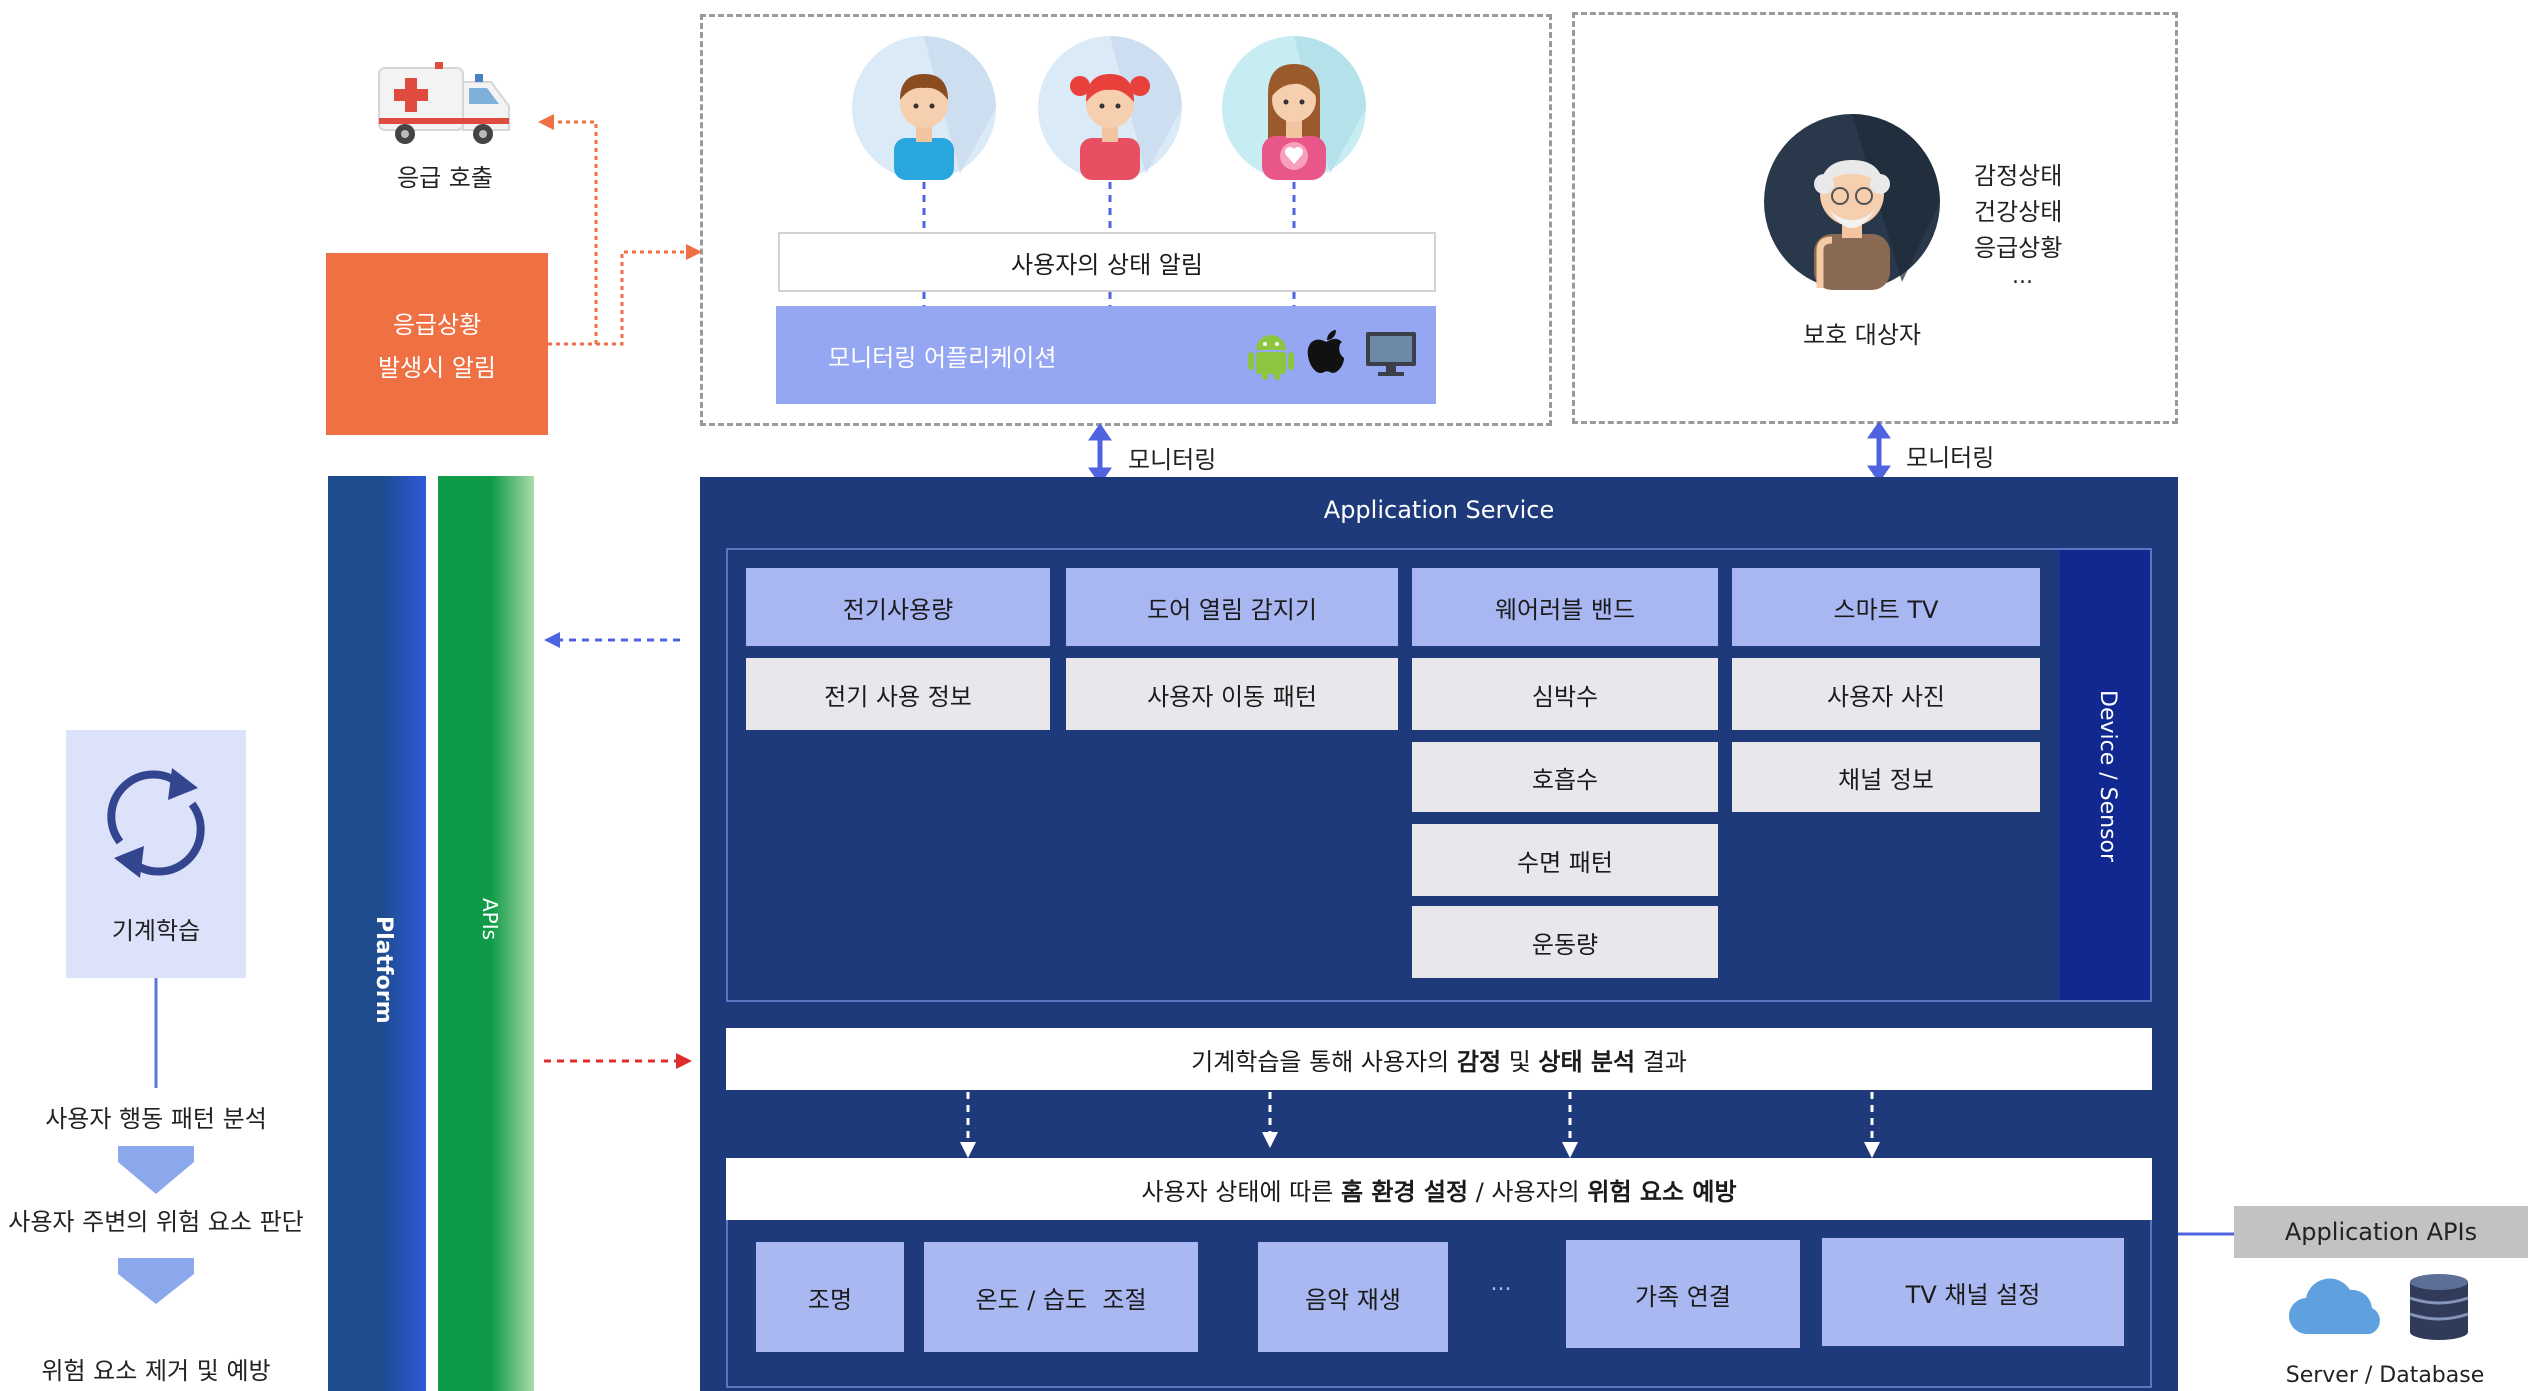 This screenshot has width=2528, height=1391. I want to click on app-apis-header: Application APIs, so click(2381, 1232).